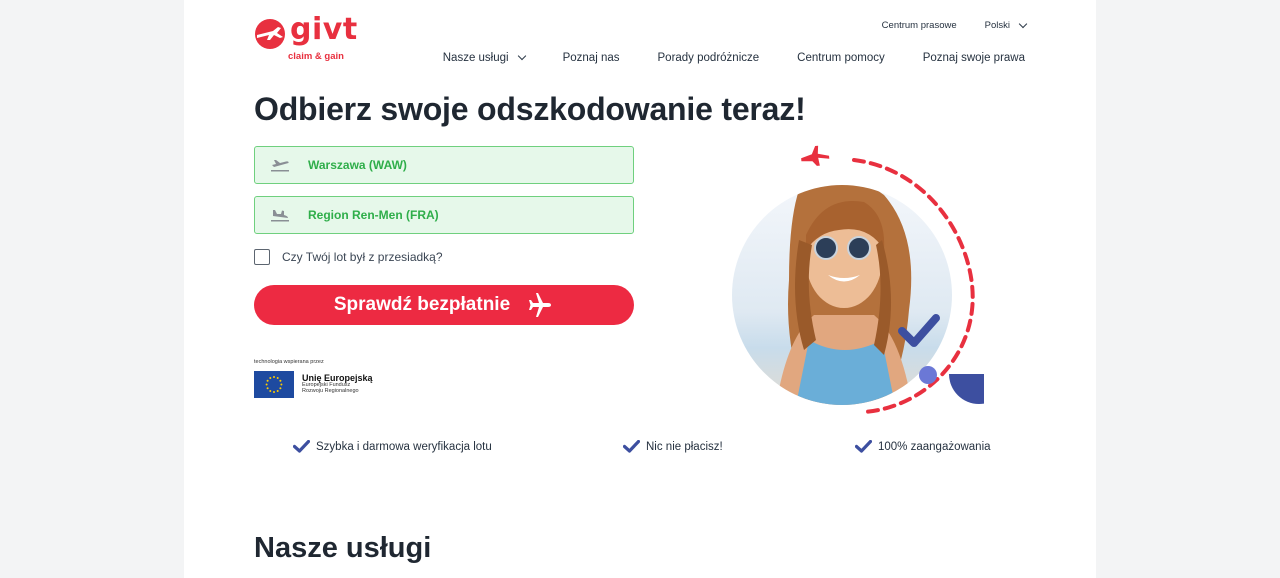 The height and width of the screenshot is (578, 1280). What do you see at coordinates (842, 295) in the screenshot?
I see `woman-photo` at bounding box center [842, 295].